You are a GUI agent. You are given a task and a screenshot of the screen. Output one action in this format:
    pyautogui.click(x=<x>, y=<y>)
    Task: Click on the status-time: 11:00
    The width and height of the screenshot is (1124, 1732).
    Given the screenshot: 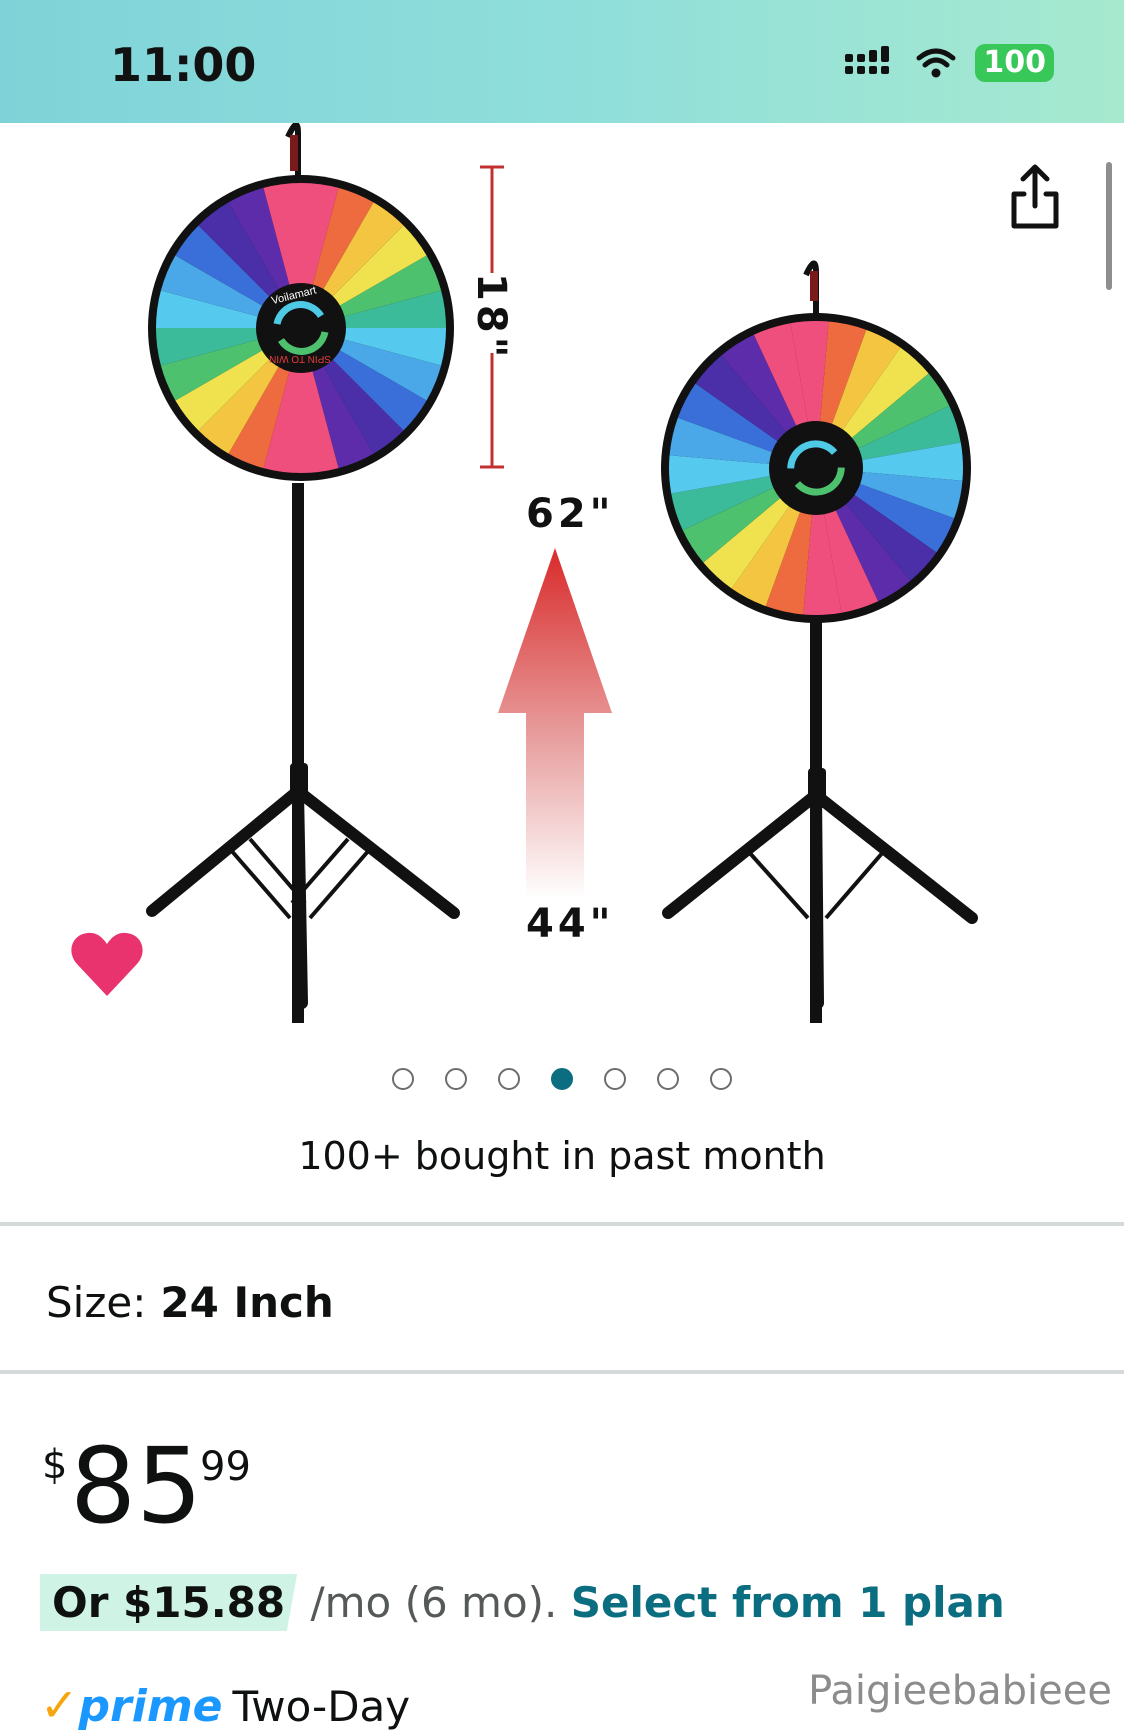 What is the action you would take?
    pyautogui.click(x=183, y=65)
    